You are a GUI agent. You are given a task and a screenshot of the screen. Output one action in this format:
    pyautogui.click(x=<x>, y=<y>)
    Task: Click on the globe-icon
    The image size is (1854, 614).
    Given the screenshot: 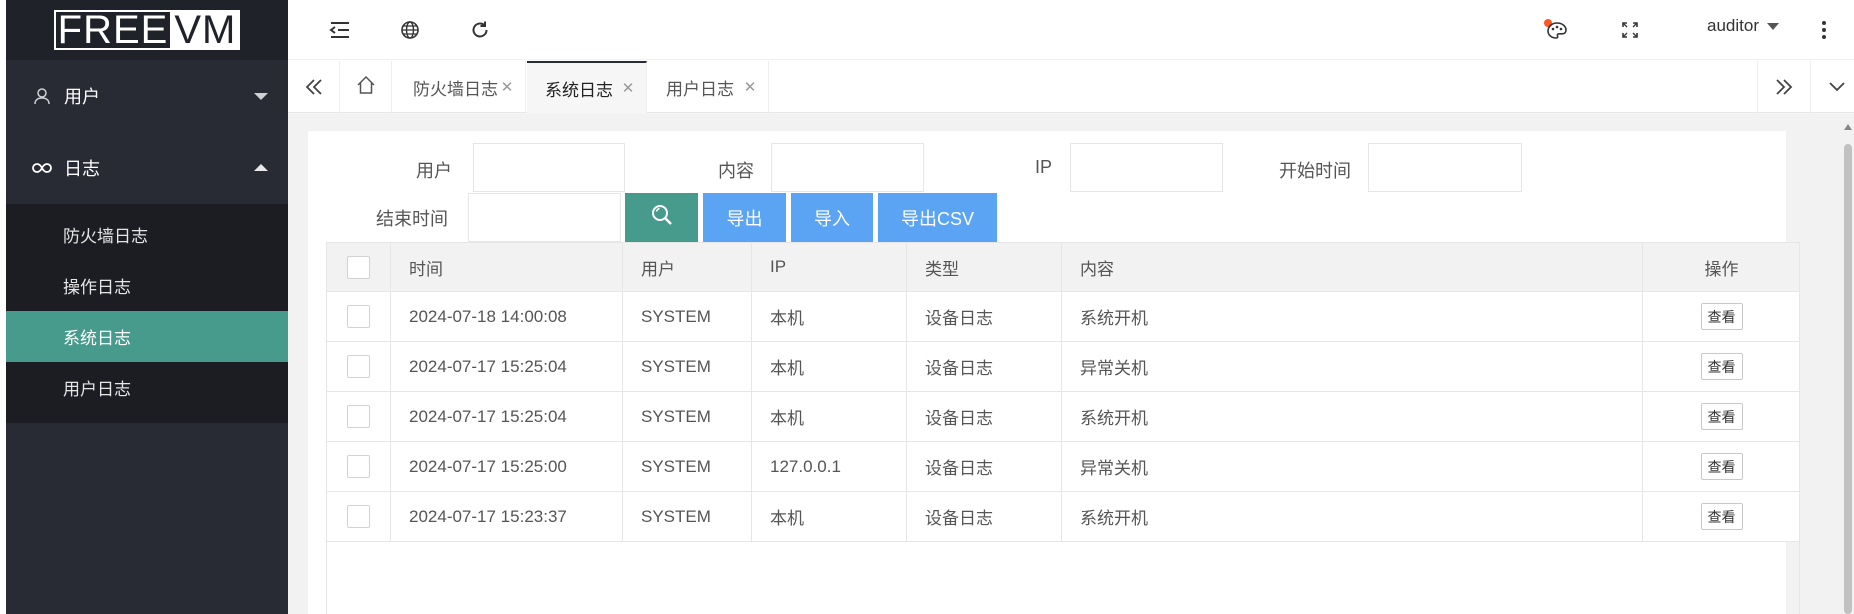 What is the action you would take?
    pyautogui.click(x=410, y=30)
    